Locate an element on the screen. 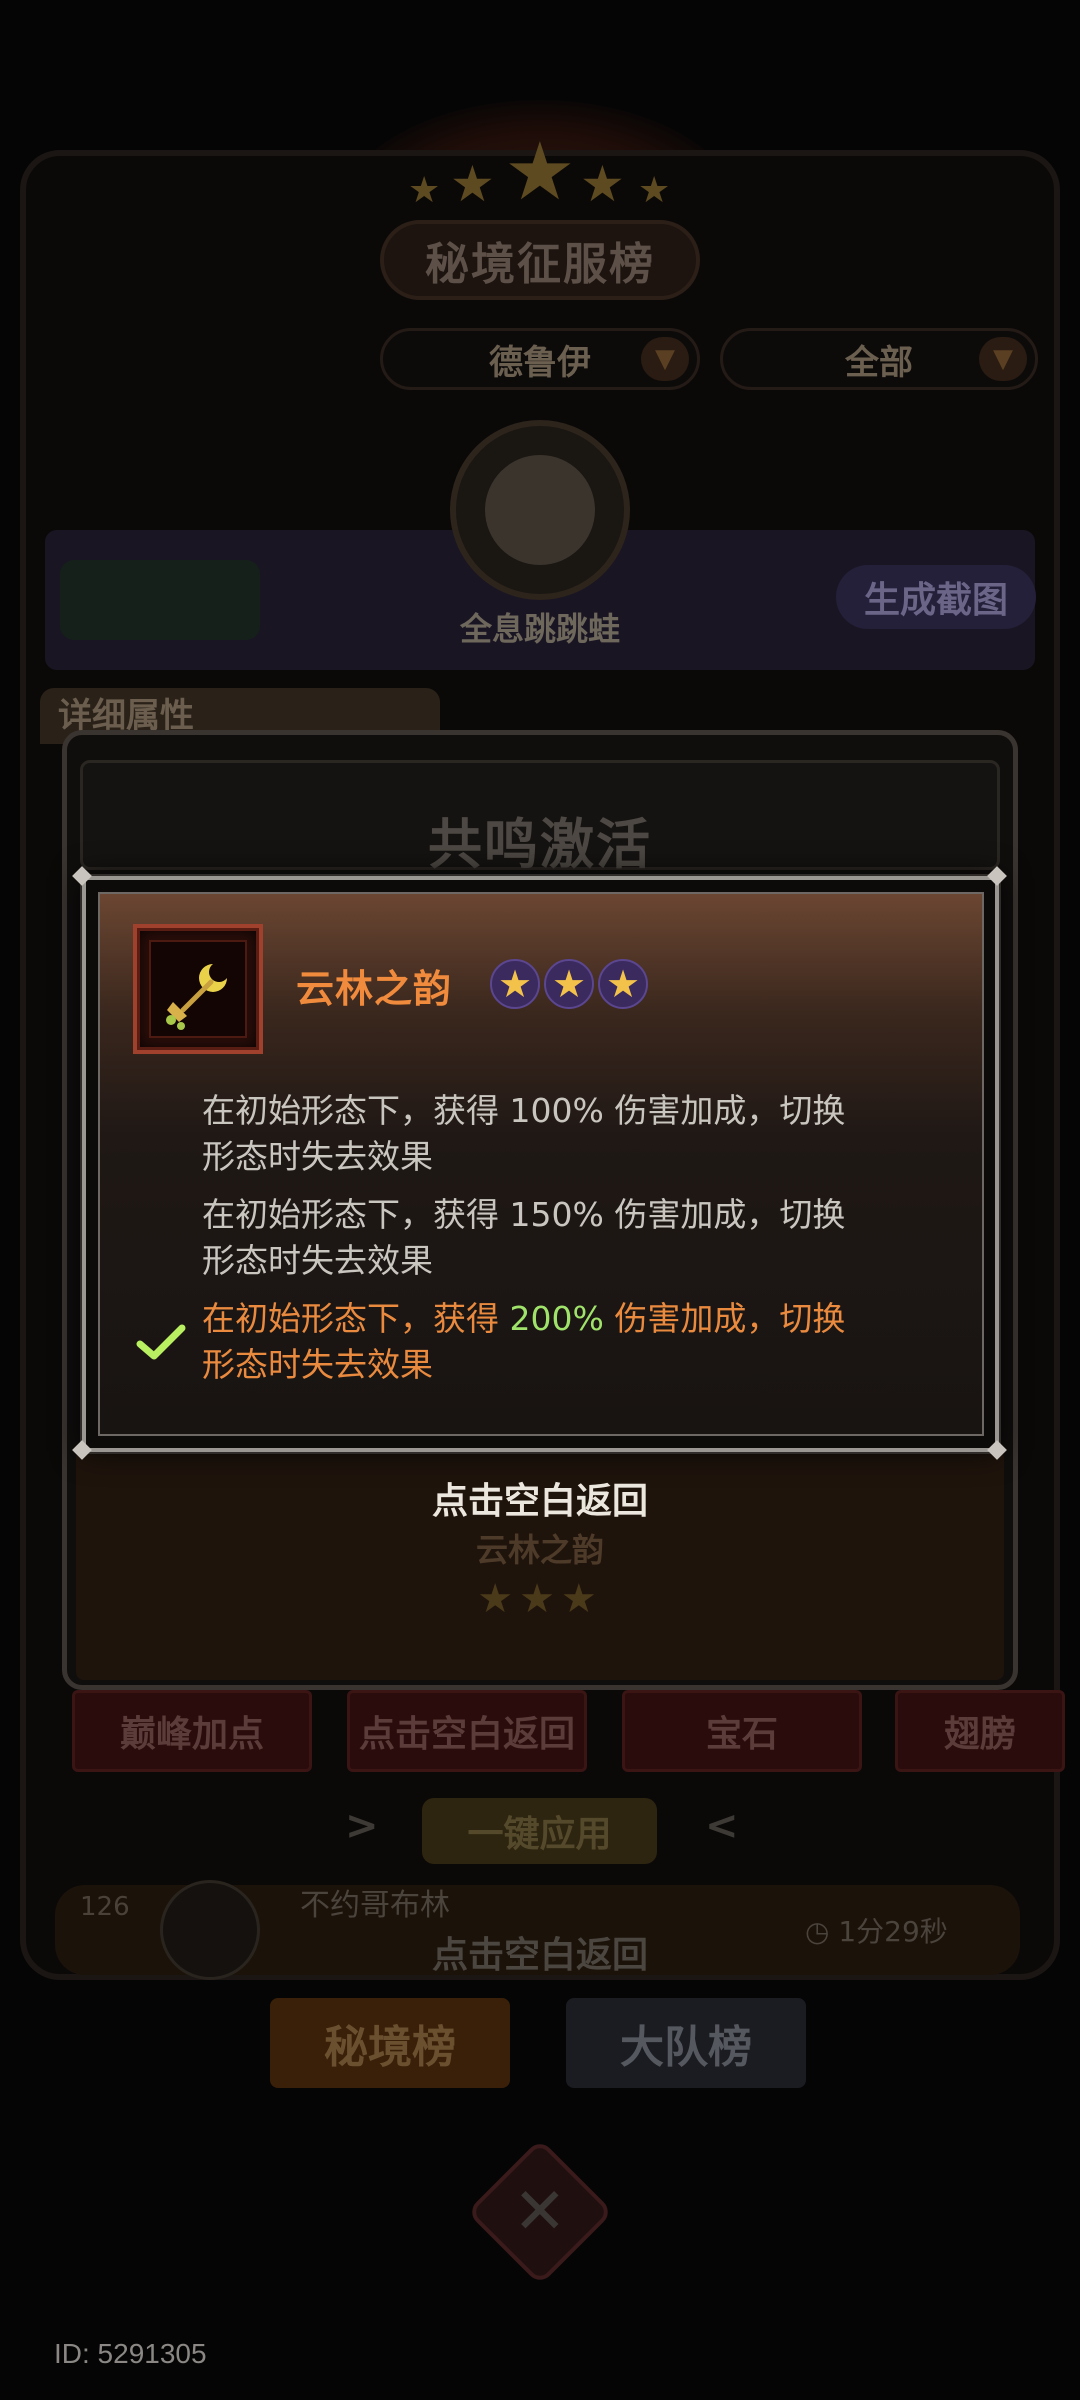 This screenshot has height=2400, width=1080. peak-points-tab: 巅峰加点 is located at coordinates (192, 1731).